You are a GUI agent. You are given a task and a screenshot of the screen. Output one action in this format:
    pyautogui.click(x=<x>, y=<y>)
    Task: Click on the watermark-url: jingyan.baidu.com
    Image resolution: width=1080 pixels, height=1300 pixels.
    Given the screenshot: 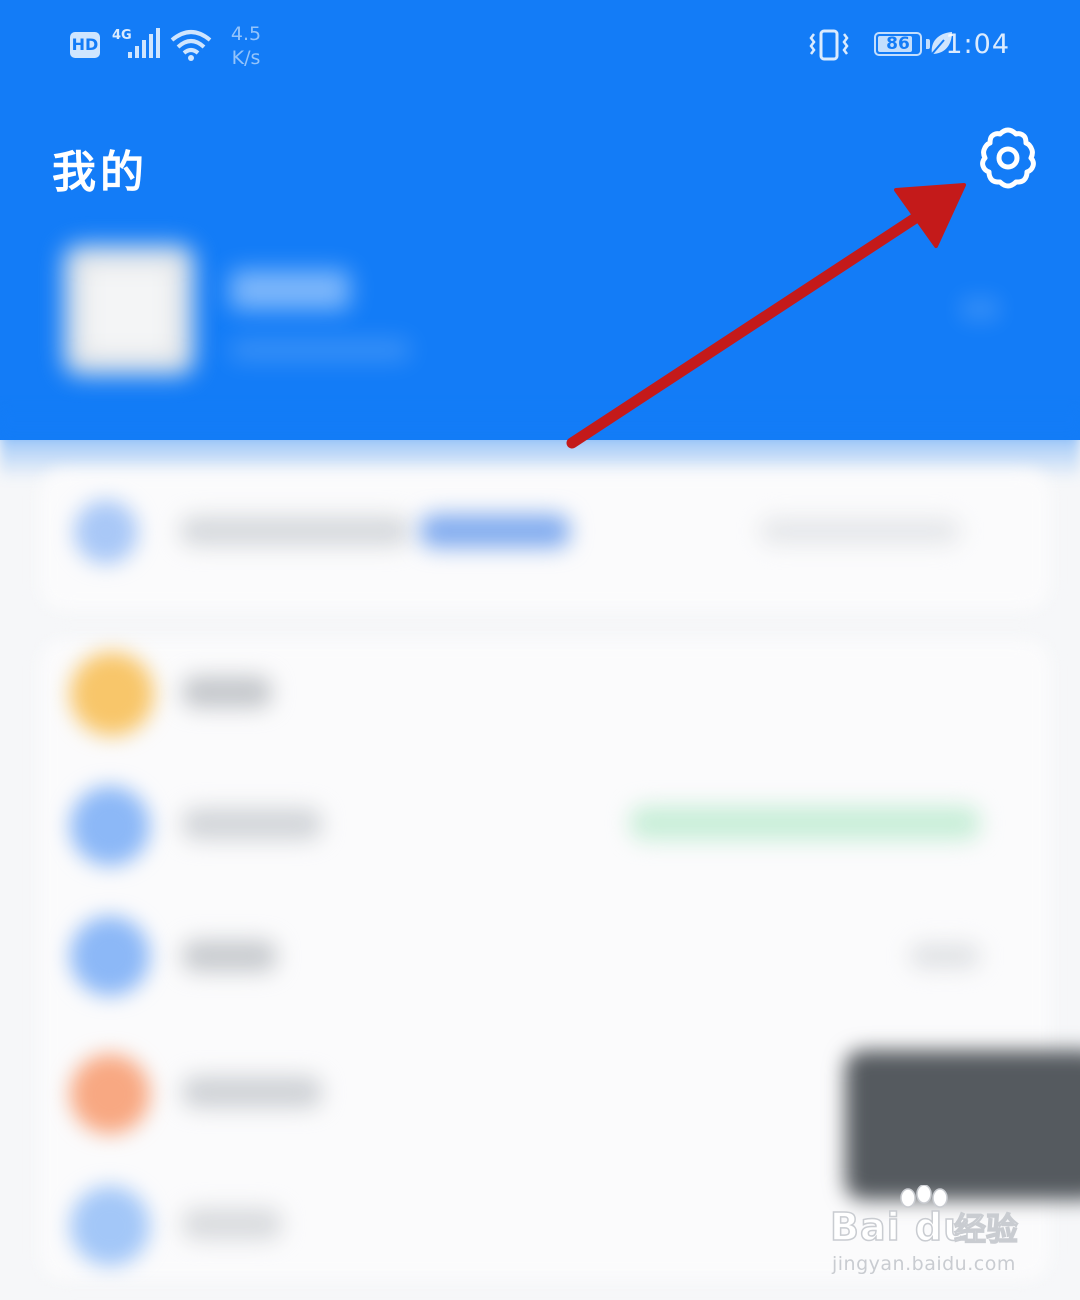 What is the action you would take?
    pyautogui.click(x=924, y=1264)
    